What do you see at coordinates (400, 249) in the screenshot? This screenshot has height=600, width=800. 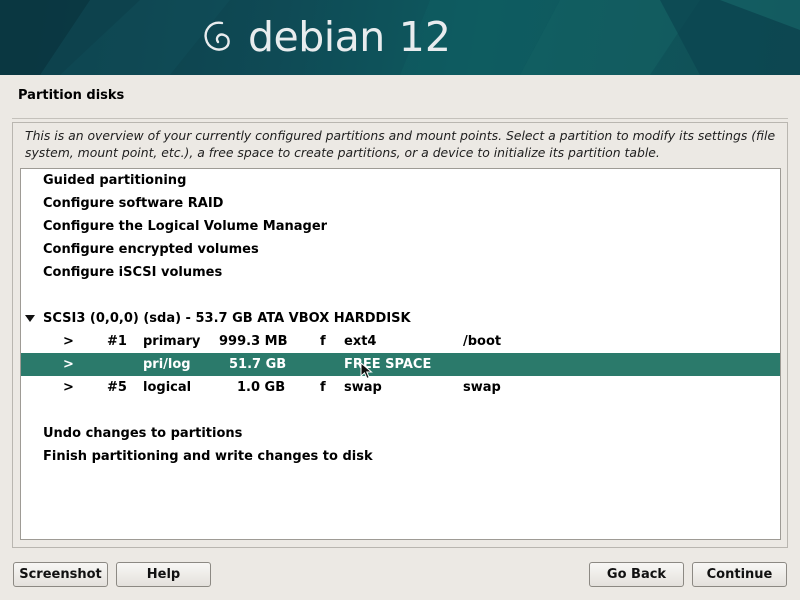 I see `menu-item-encrypted: Configure encrypted volumes` at bounding box center [400, 249].